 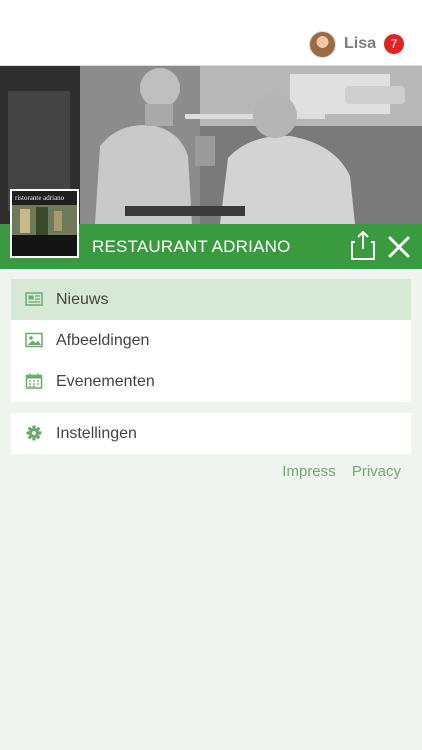 I want to click on user-profile: Lisa 7, so click(x=356, y=44).